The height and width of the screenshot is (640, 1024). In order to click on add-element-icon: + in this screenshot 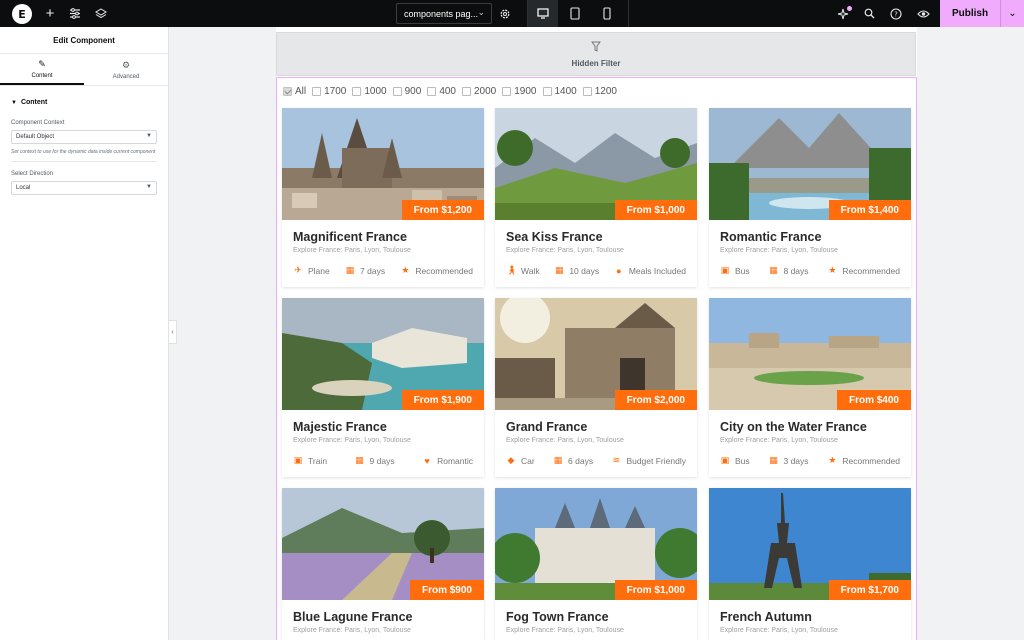, I will do `click(50, 13)`.